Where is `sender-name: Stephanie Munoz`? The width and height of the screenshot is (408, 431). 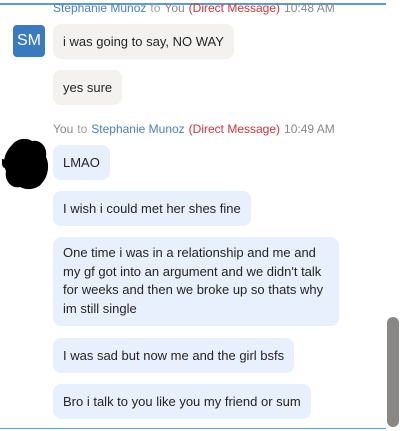 sender-name: Stephanie Munoz is located at coordinates (99, 8).